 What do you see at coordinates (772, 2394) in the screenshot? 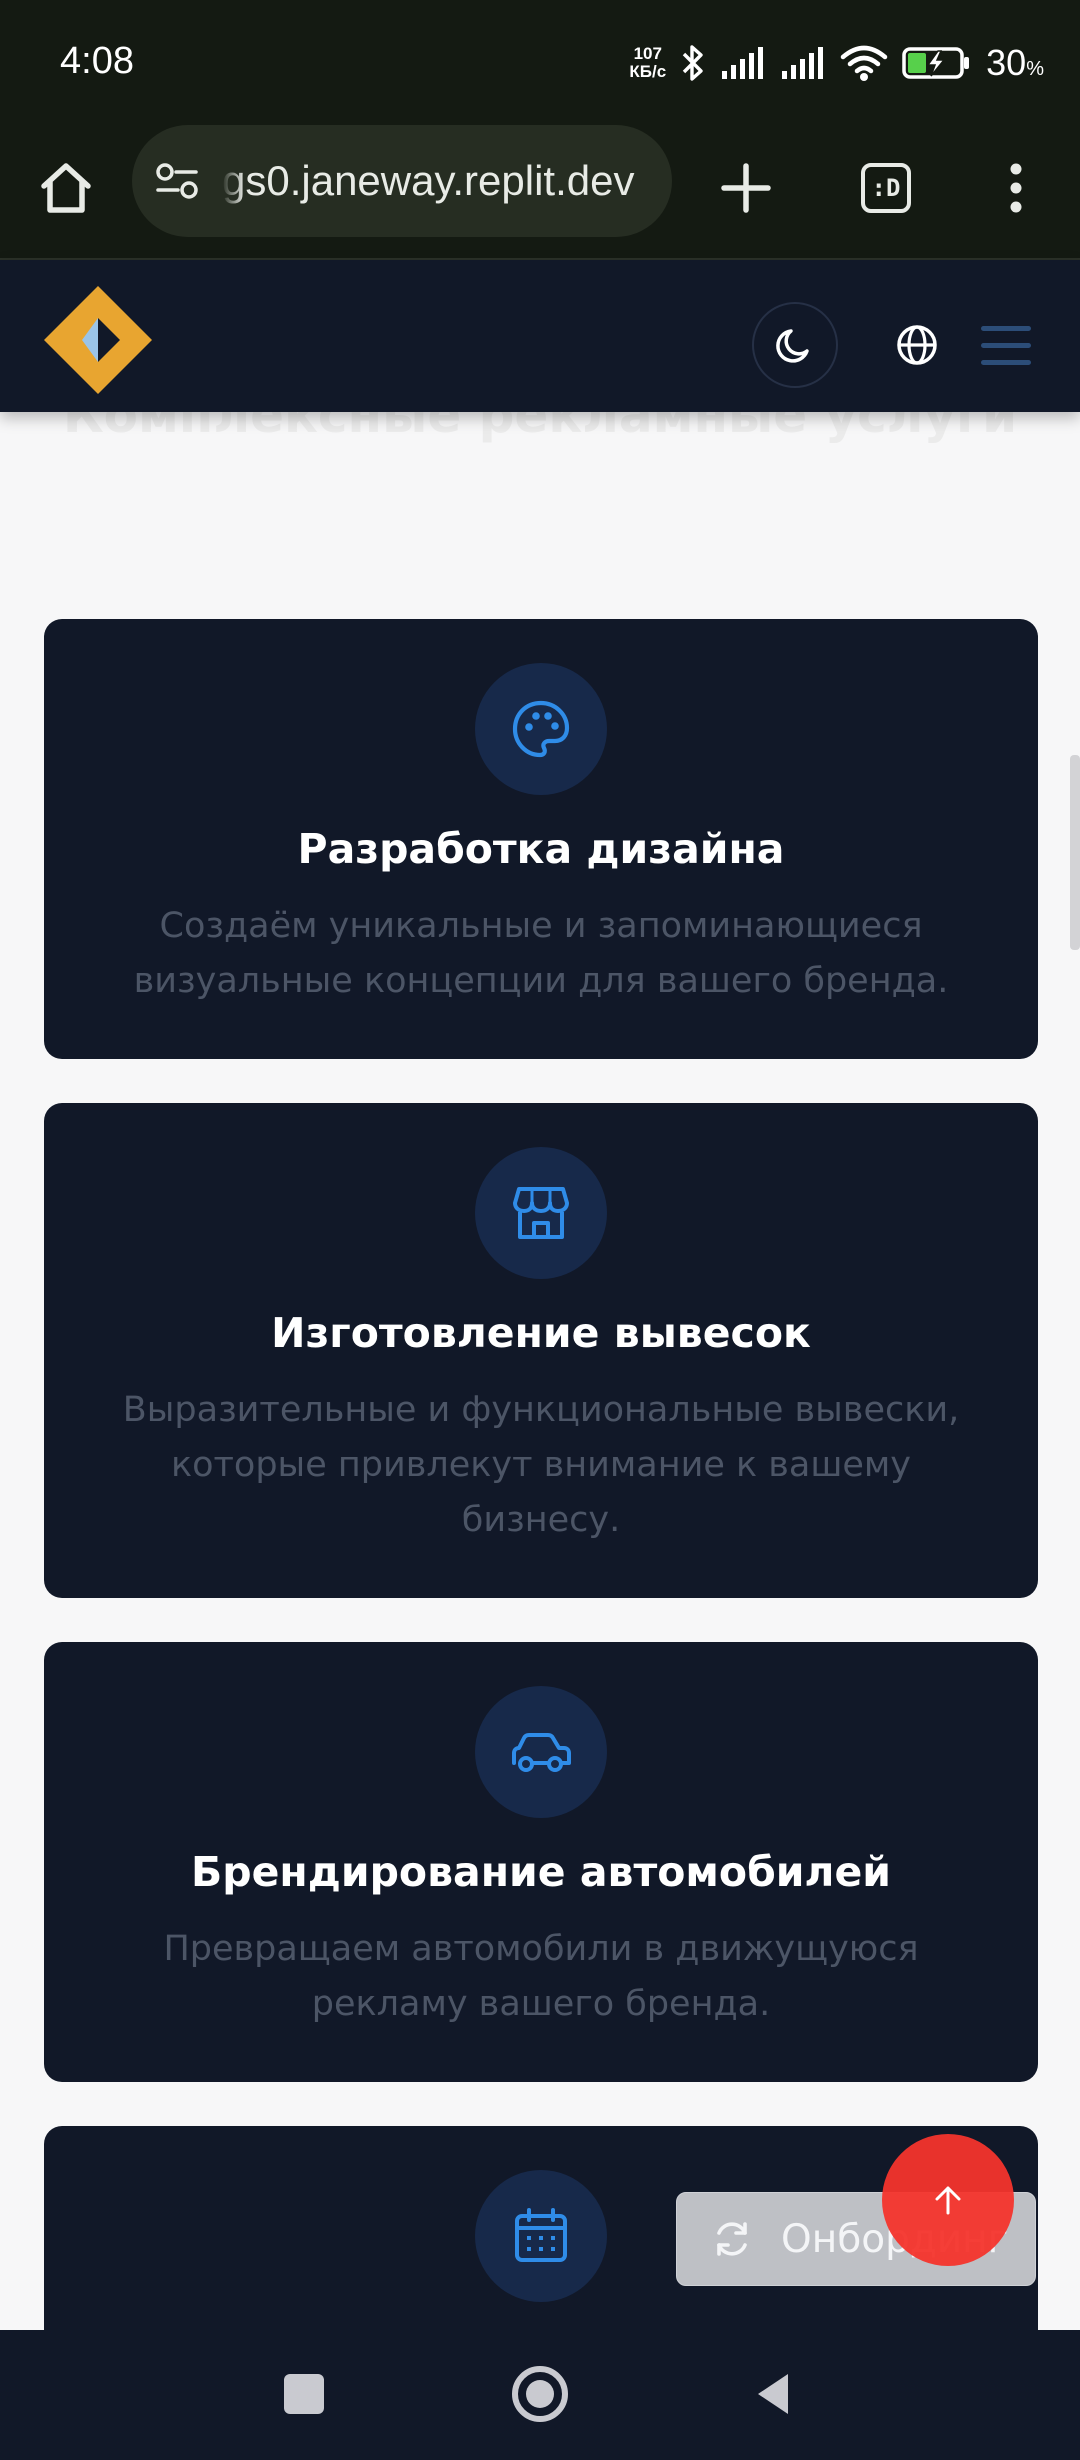
I see `back-button` at bounding box center [772, 2394].